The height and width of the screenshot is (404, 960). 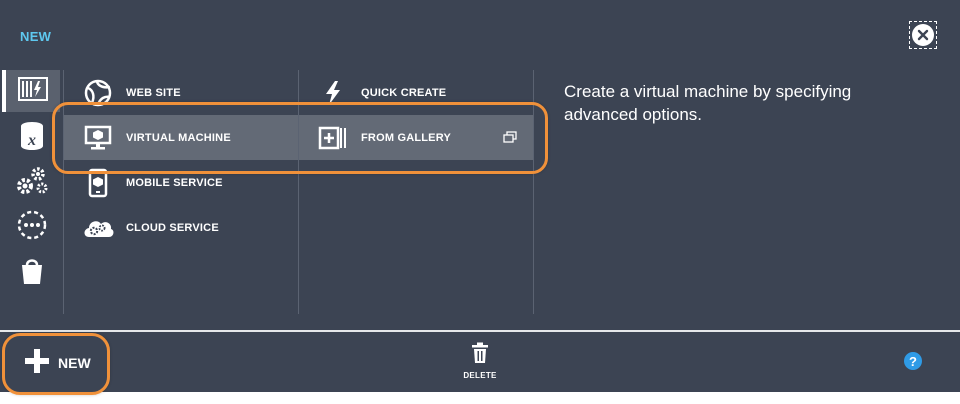 I want to click on network-icon, so click(x=32, y=227).